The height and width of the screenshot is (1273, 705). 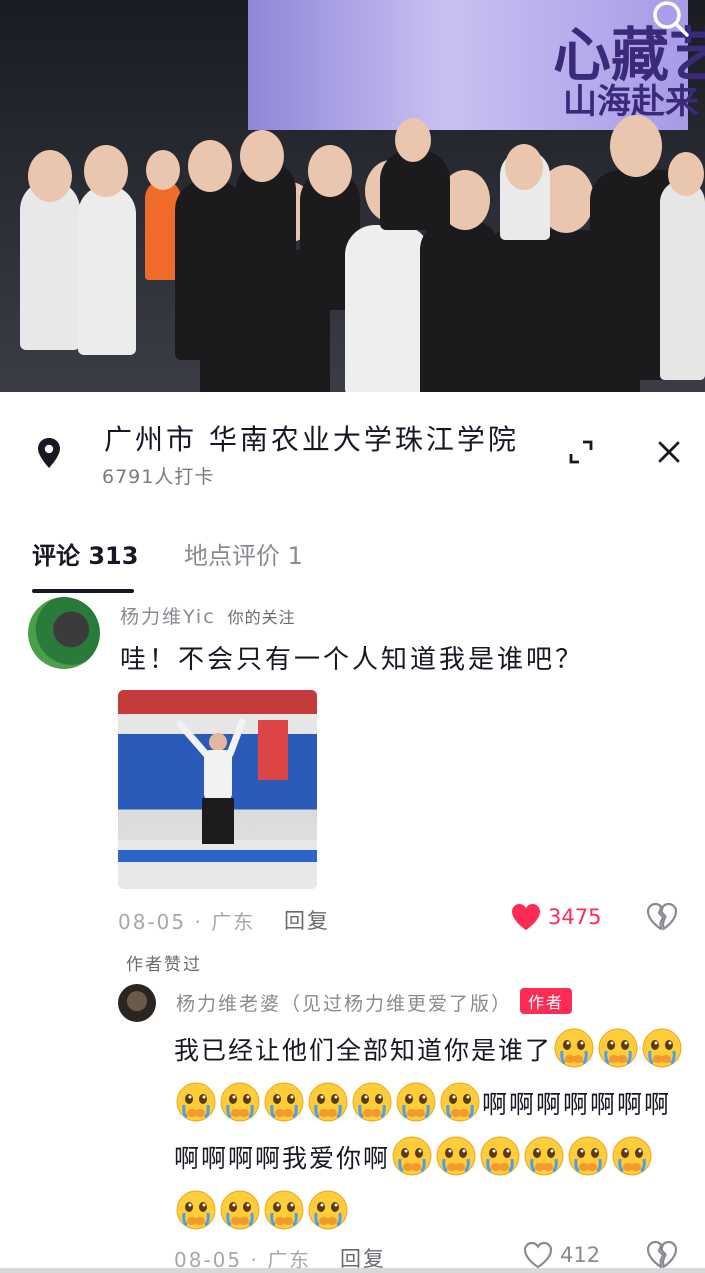 I want to click on reply-avatar, so click(x=137, y=1003).